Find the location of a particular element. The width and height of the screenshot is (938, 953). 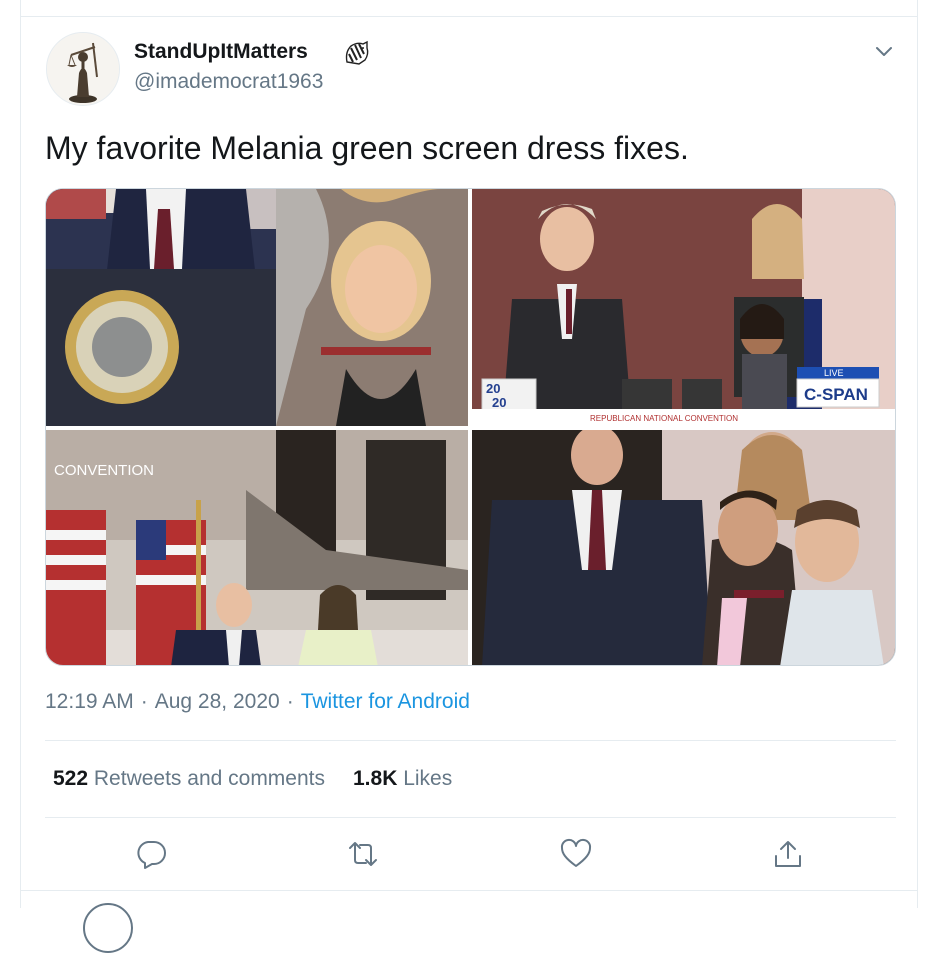

lady-justice-icon is located at coordinates (83, 69).